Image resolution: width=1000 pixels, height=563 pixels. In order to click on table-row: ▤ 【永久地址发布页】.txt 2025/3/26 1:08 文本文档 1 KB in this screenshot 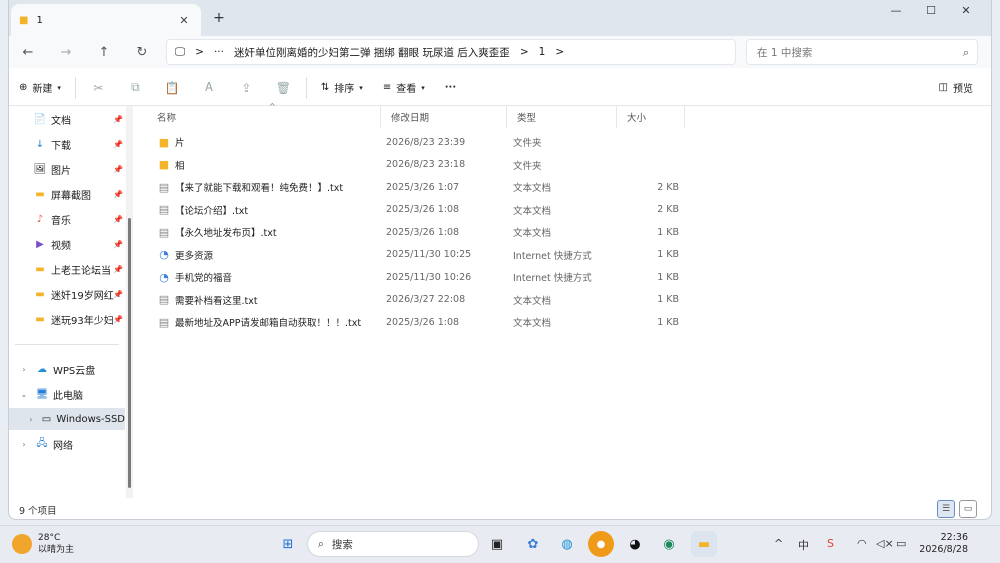, I will do `click(433, 232)`.